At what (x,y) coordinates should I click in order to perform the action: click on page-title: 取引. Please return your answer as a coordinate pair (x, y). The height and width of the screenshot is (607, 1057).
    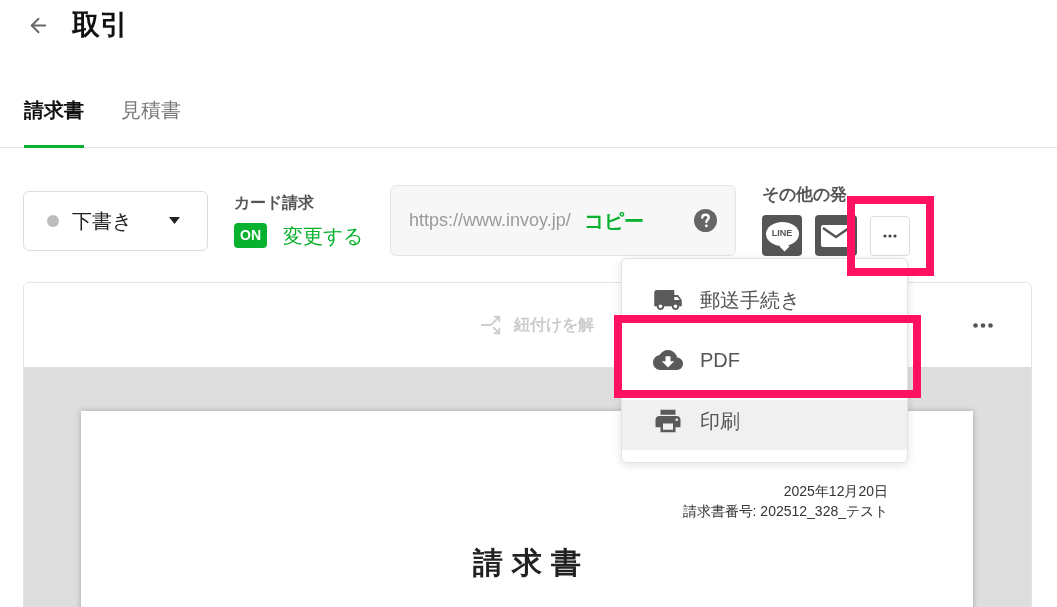
    Looking at the image, I should click on (100, 25).